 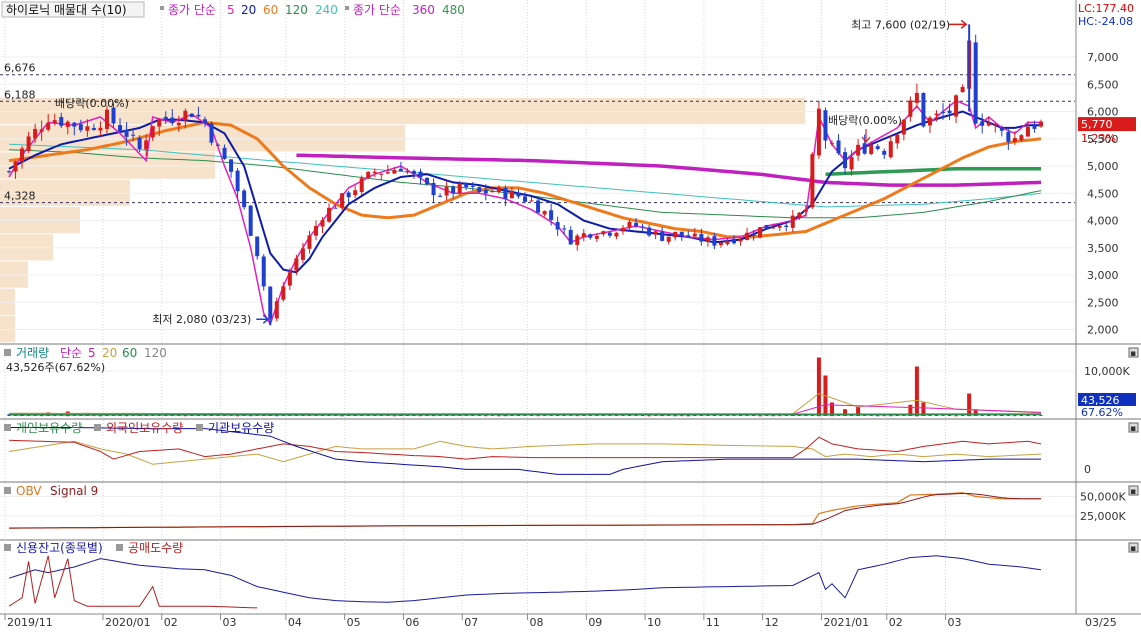 What do you see at coordinates (412, 622) in the screenshot?
I see `x-tick-label: 06` at bounding box center [412, 622].